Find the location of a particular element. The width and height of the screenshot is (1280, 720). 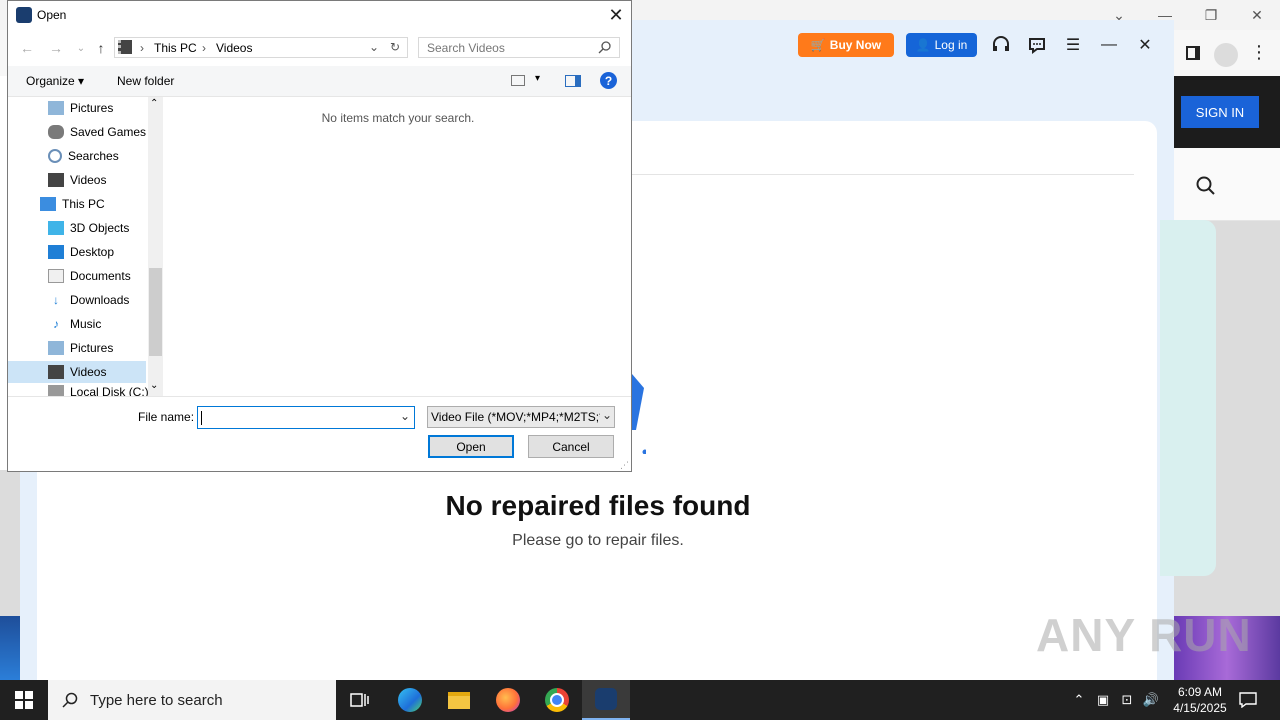

buy-now-label: Buy Now is located at coordinates (855, 45).